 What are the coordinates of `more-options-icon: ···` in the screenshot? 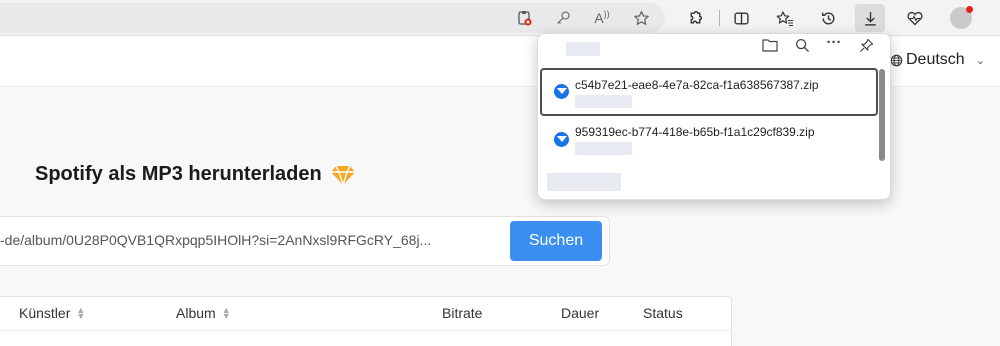 It's located at (834, 42).